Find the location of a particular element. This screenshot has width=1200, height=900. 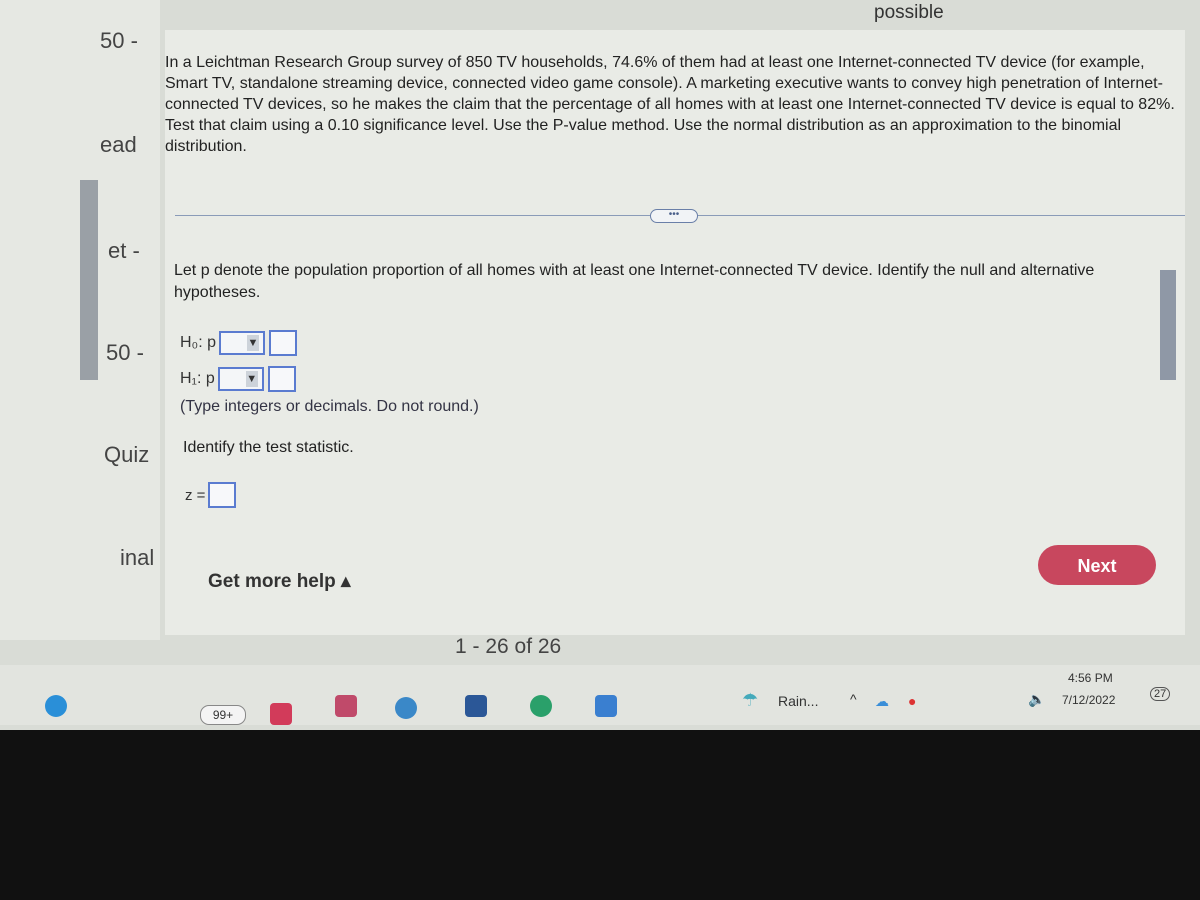

sidebar-label: ead is located at coordinates (118, 144).